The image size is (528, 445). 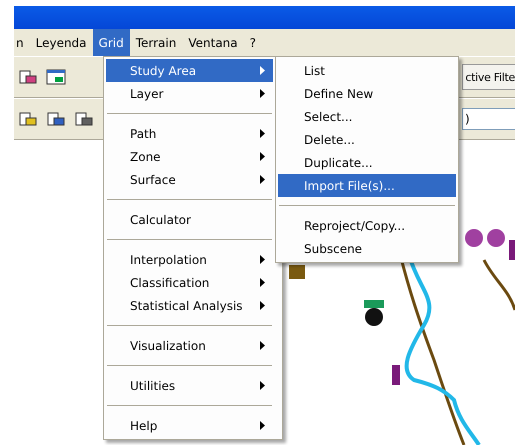 What do you see at coordinates (189, 133) in the screenshot?
I see `menu-item: Path` at bounding box center [189, 133].